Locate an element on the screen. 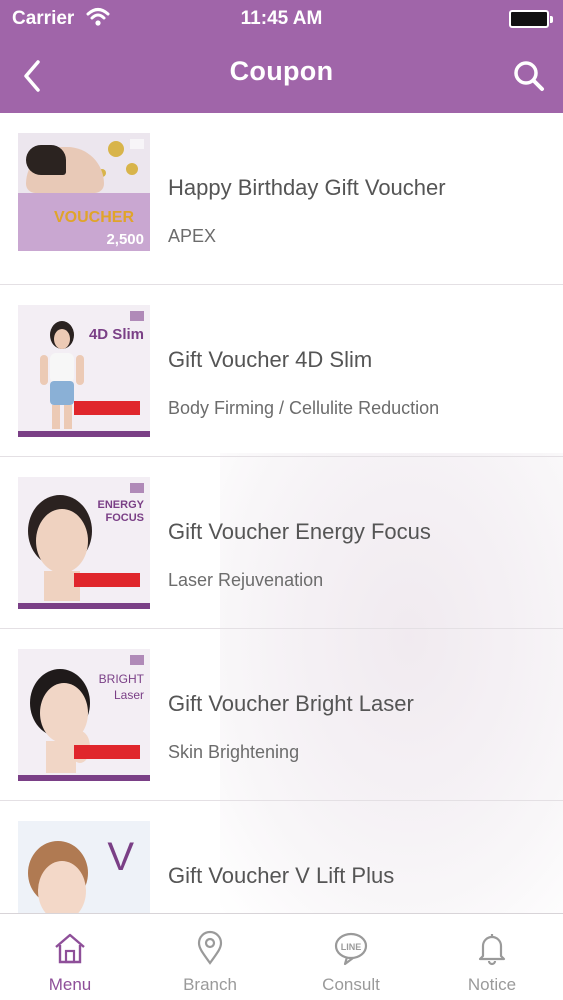 The width and height of the screenshot is (563, 1000). thumb-amount-text: 2,500 is located at coordinates (125, 239).